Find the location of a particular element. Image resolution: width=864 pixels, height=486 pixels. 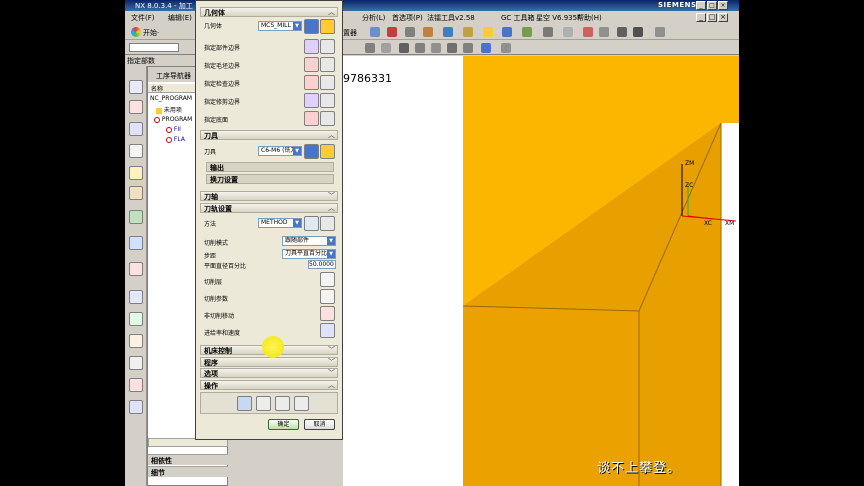

rect-icon is located at coordinates (507, 32).